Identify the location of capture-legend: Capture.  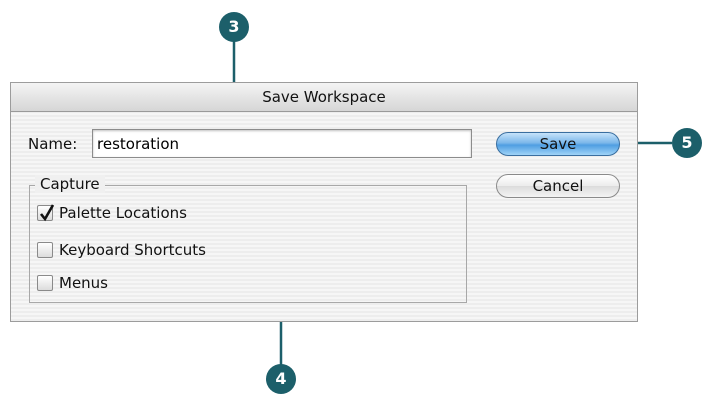
(70, 184).